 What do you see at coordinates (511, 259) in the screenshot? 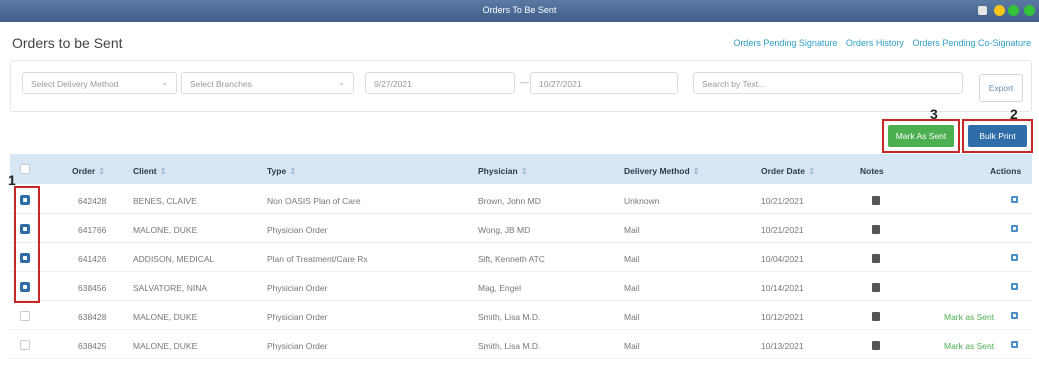
I see `physician-name: Sift, Kenneth ATC` at bounding box center [511, 259].